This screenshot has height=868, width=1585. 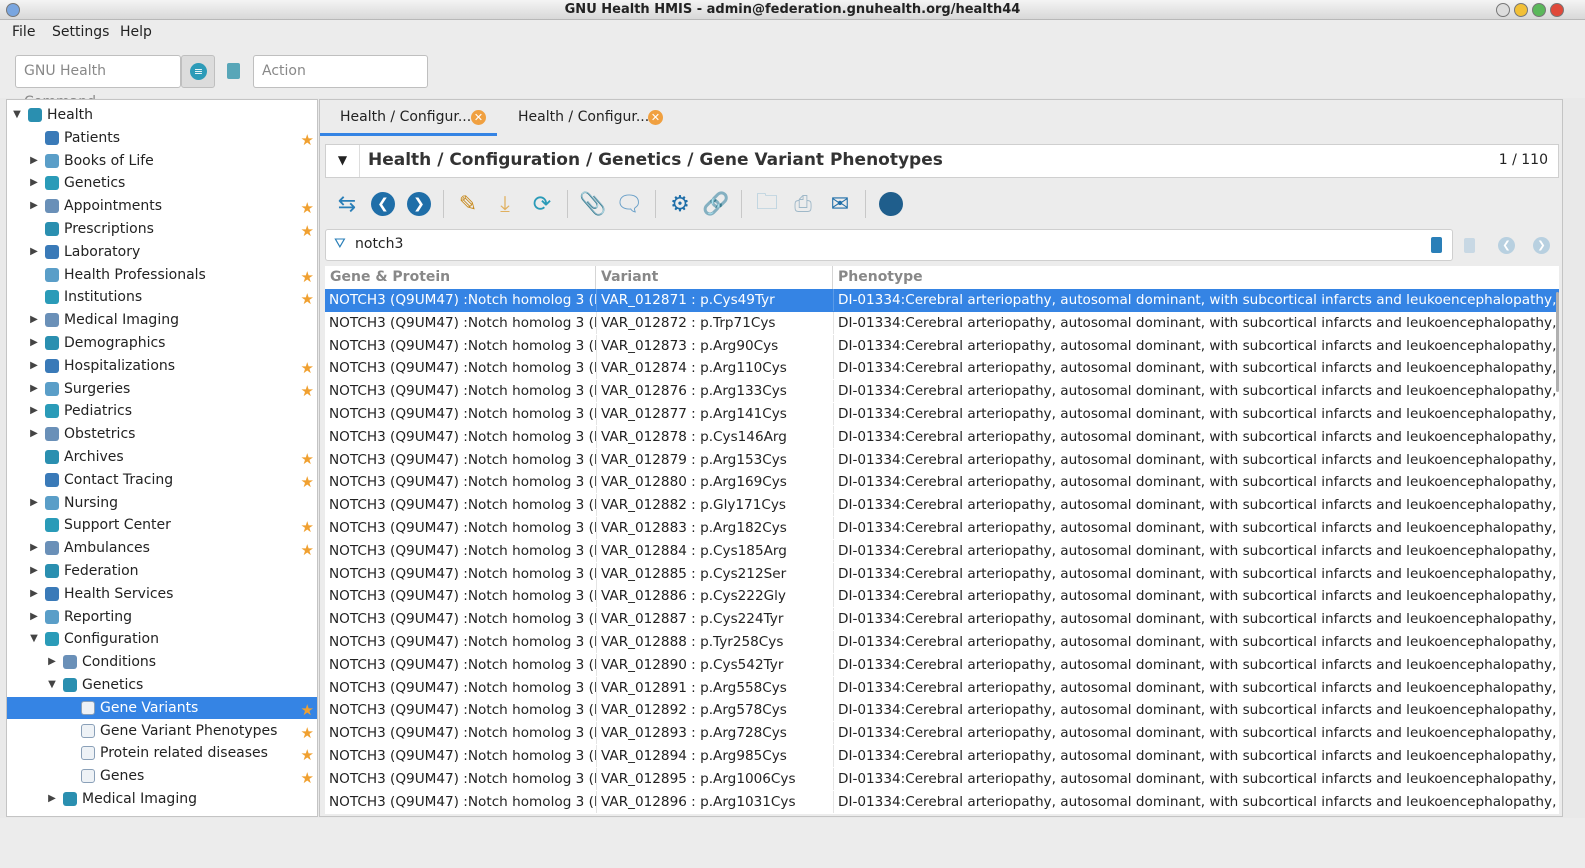 I want to click on previous-record-icon: ❮, so click(x=383, y=204).